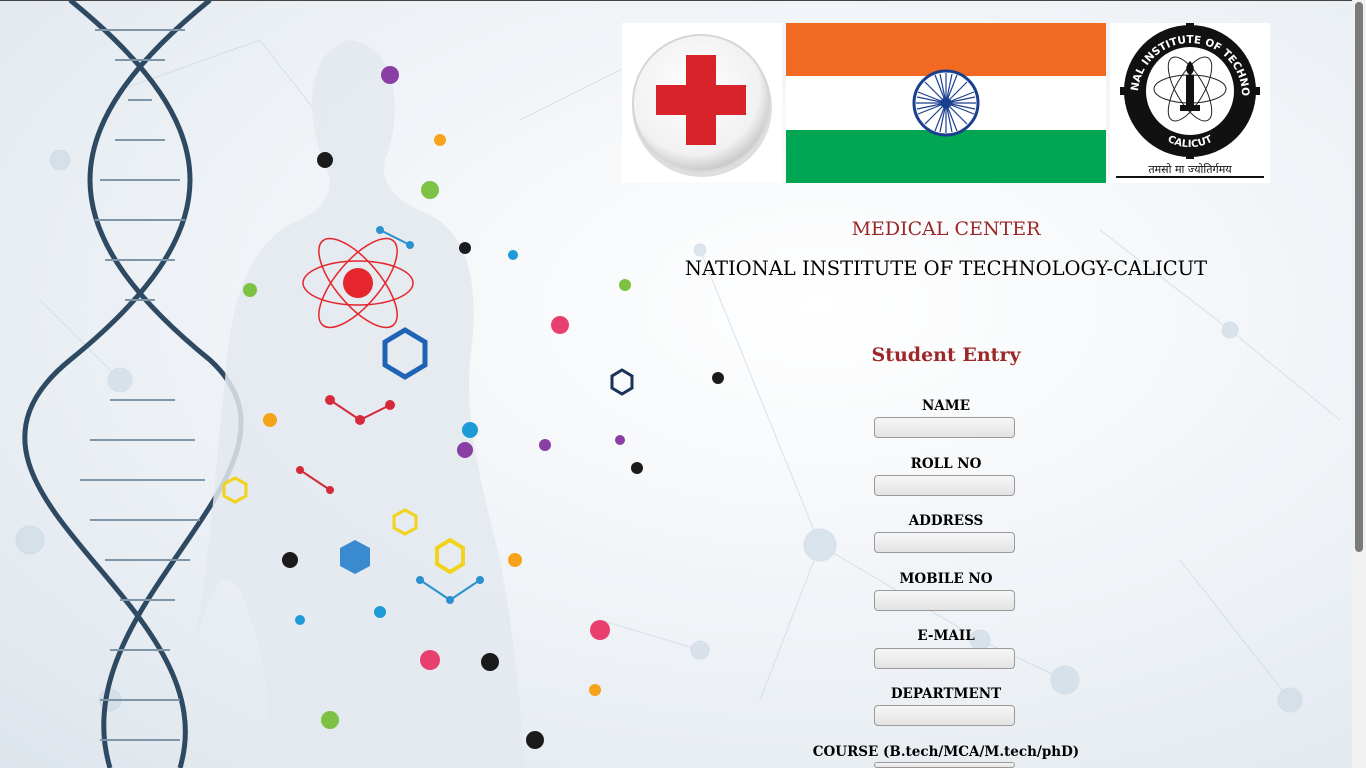  I want to click on india-flag-icon, so click(946, 103).